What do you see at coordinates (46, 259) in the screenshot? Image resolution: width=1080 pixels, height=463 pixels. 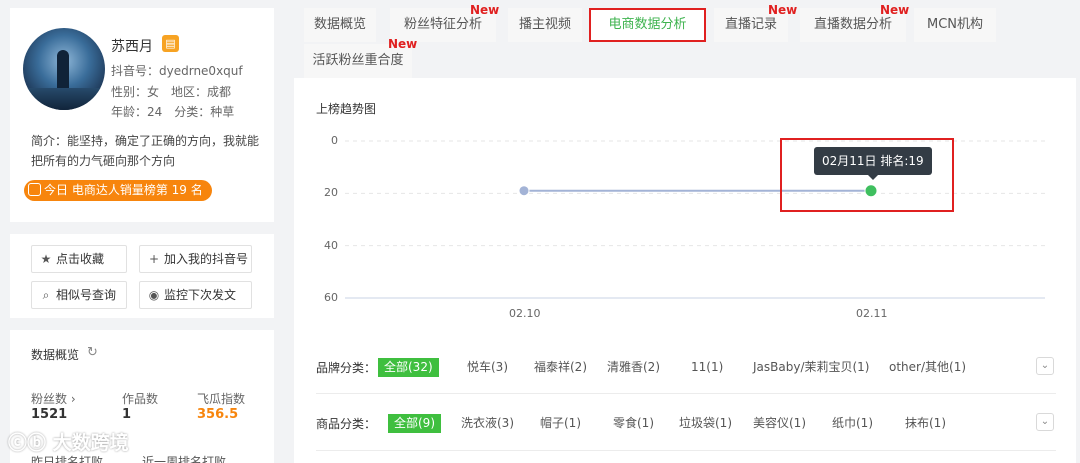 I see `star-icon: ★` at bounding box center [46, 259].